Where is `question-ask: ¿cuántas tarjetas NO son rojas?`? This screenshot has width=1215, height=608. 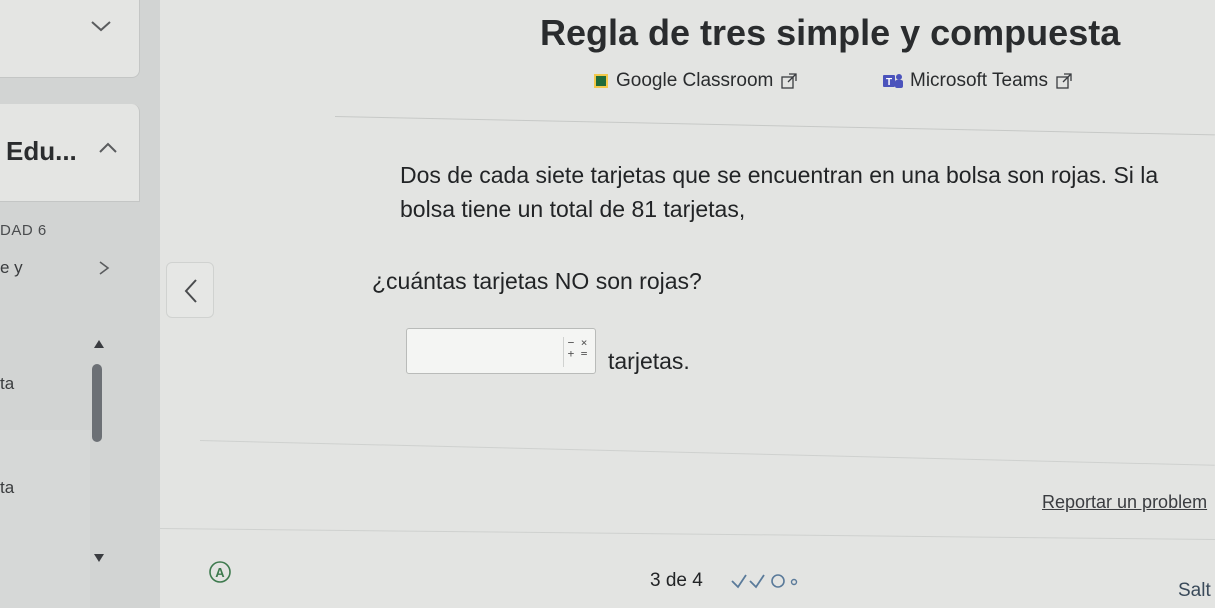
question-ask: ¿cuántas tarjetas NO son rojas? is located at coordinates (537, 281).